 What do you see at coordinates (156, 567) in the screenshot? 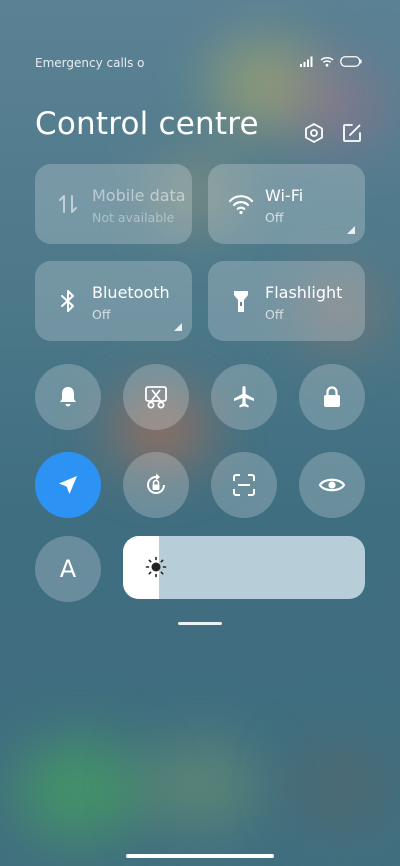
I see `sun-icon` at bounding box center [156, 567].